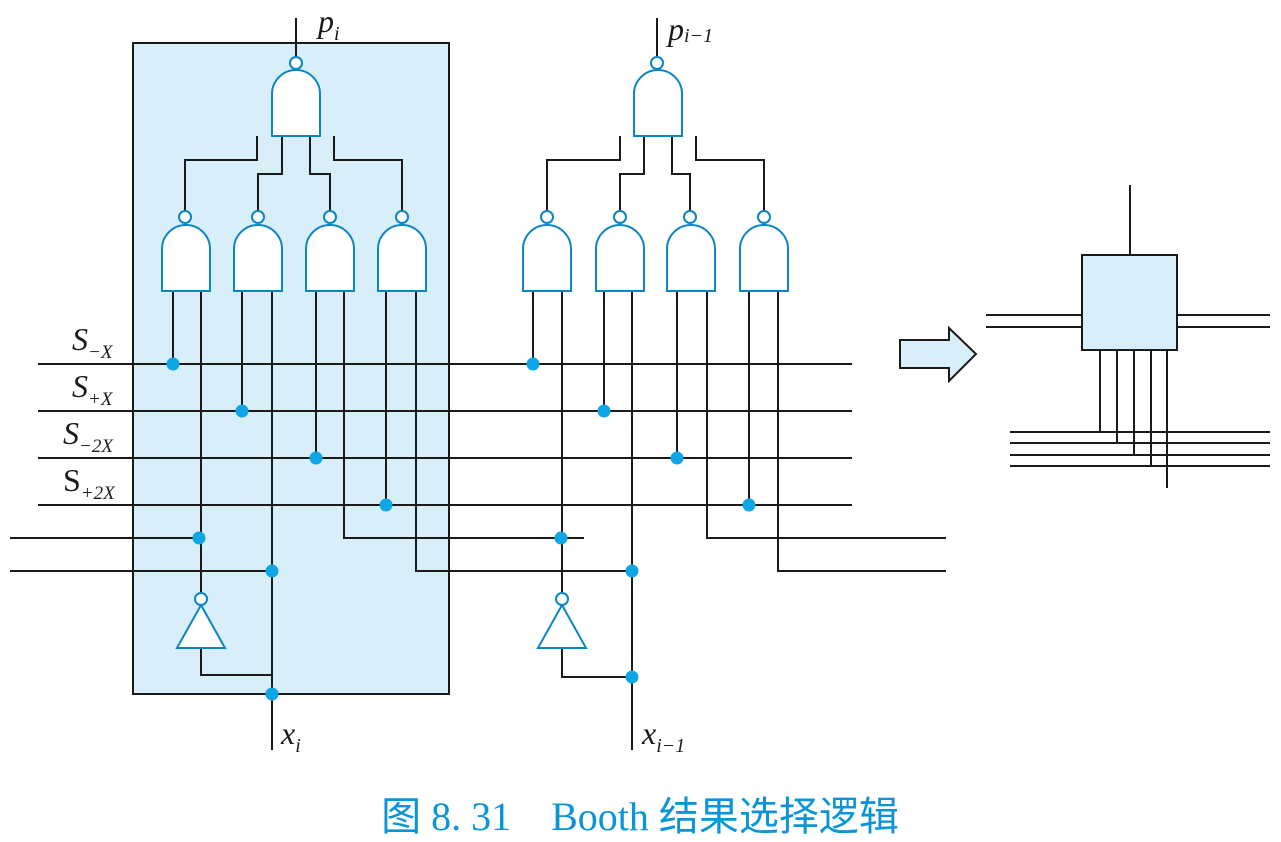 This screenshot has height=842, width=1281. What do you see at coordinates (89, 483) in the screenshot?
I see `label-s-pos-2x: S+2X` at bounding box center [89, 483].